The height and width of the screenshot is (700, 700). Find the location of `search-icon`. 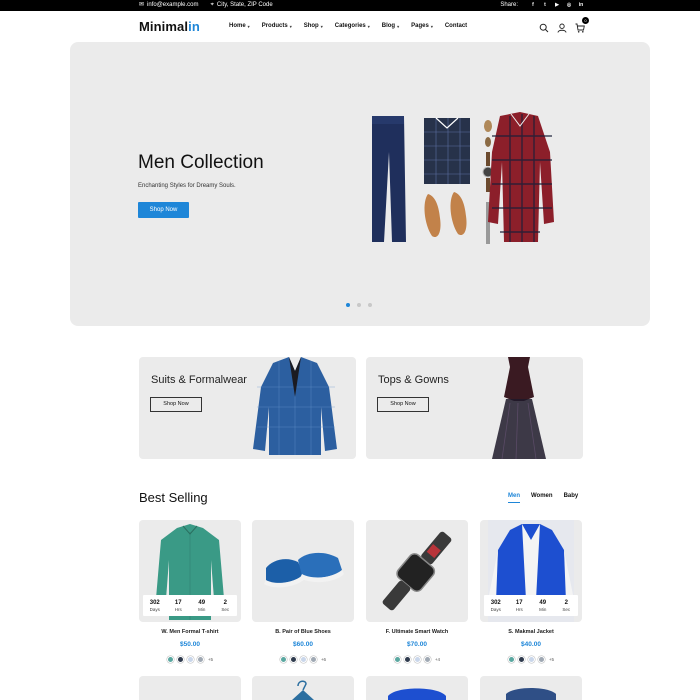

search-icon is located at coordinates (544, 26).